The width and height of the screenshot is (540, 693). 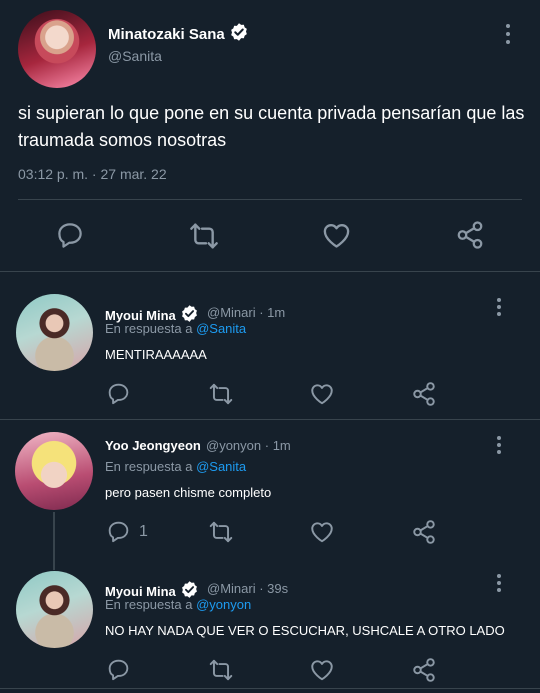 What do you see at coordinates (143, 531) in the screenshot?
I see `reply-count: 1` at bounding box center [143, 531].